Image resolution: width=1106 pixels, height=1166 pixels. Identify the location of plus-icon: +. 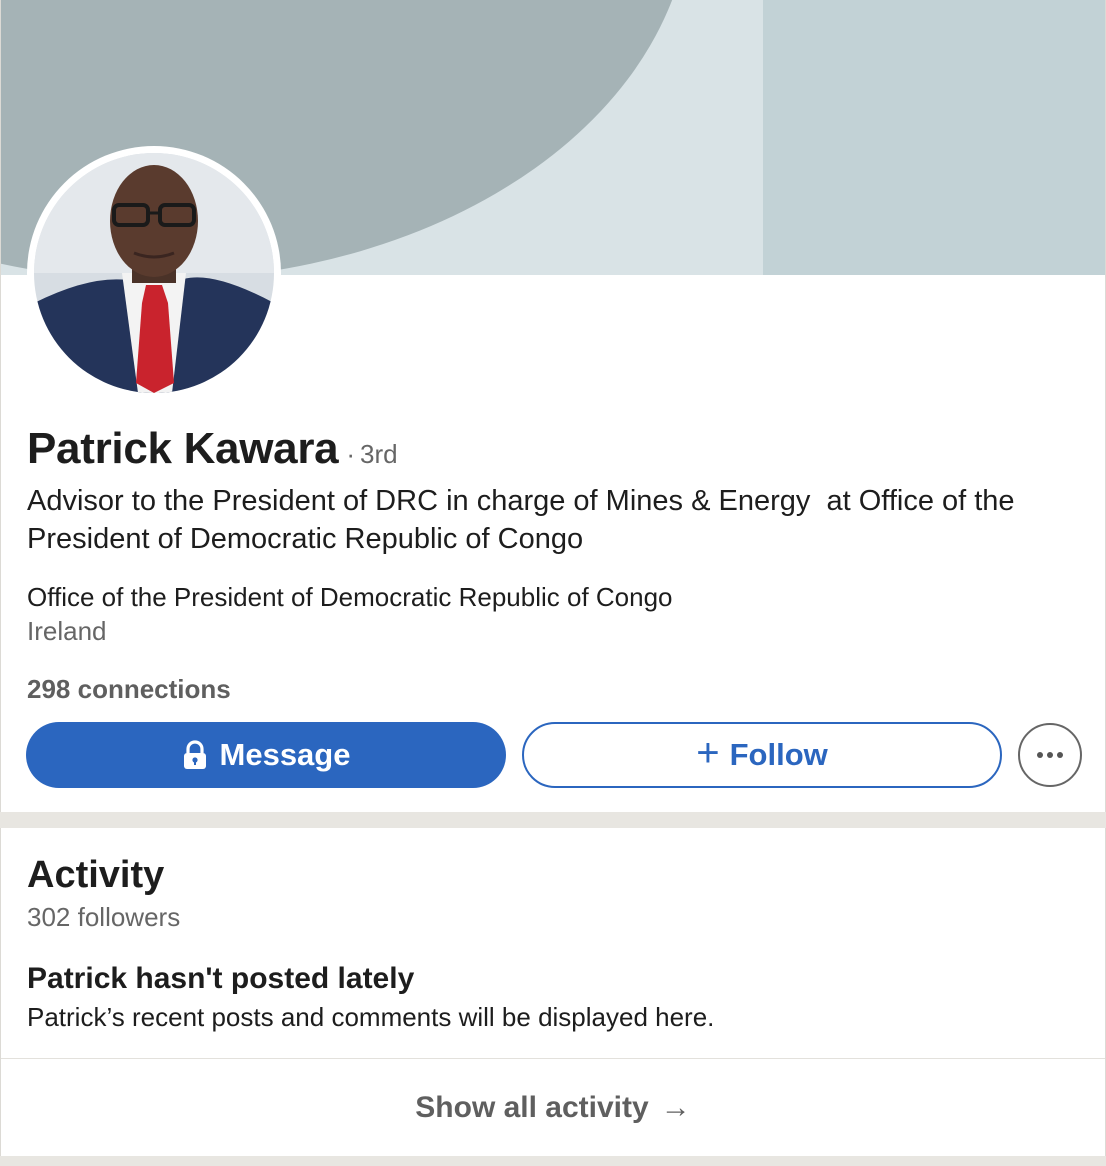
(708, 752).